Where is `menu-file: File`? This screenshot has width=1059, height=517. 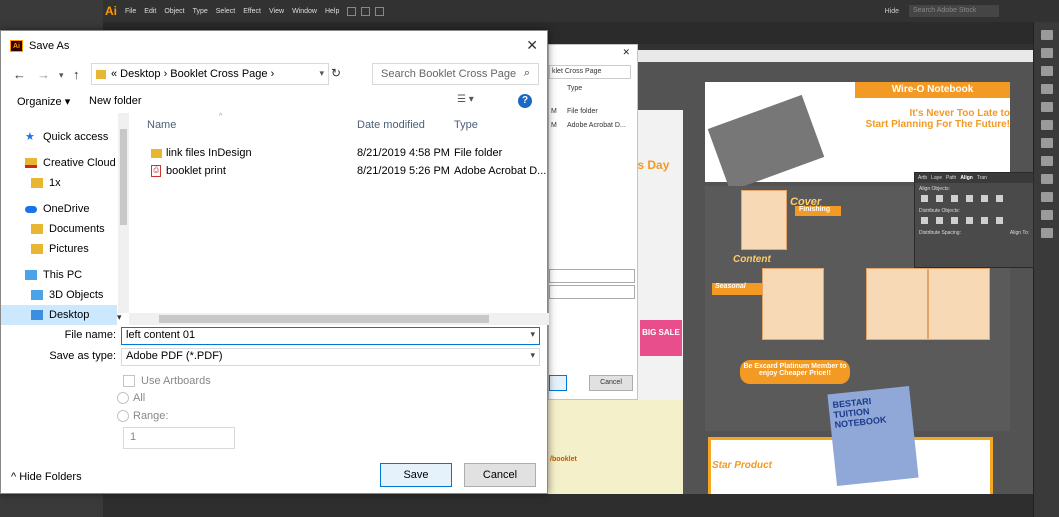 menu-file: File is located at coordinates (130, 11).